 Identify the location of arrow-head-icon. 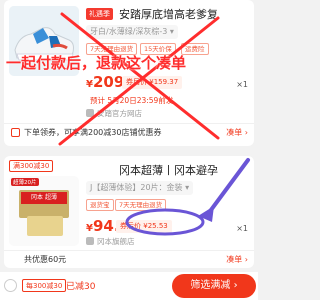
(206, 214).